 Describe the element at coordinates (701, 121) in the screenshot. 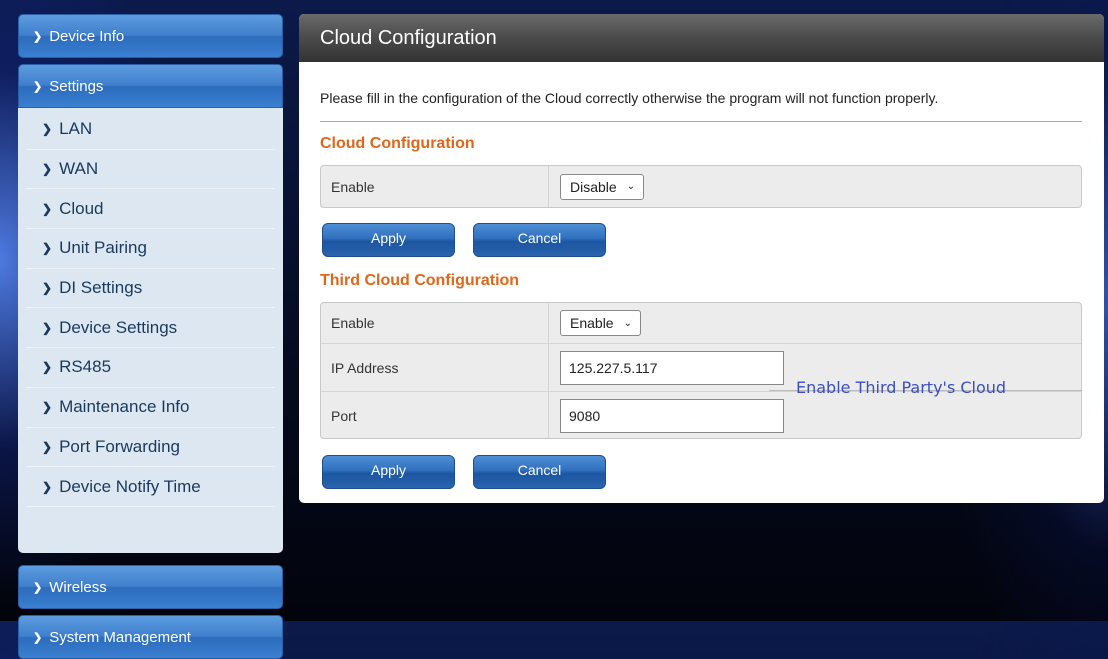

I see `divider` at that location.